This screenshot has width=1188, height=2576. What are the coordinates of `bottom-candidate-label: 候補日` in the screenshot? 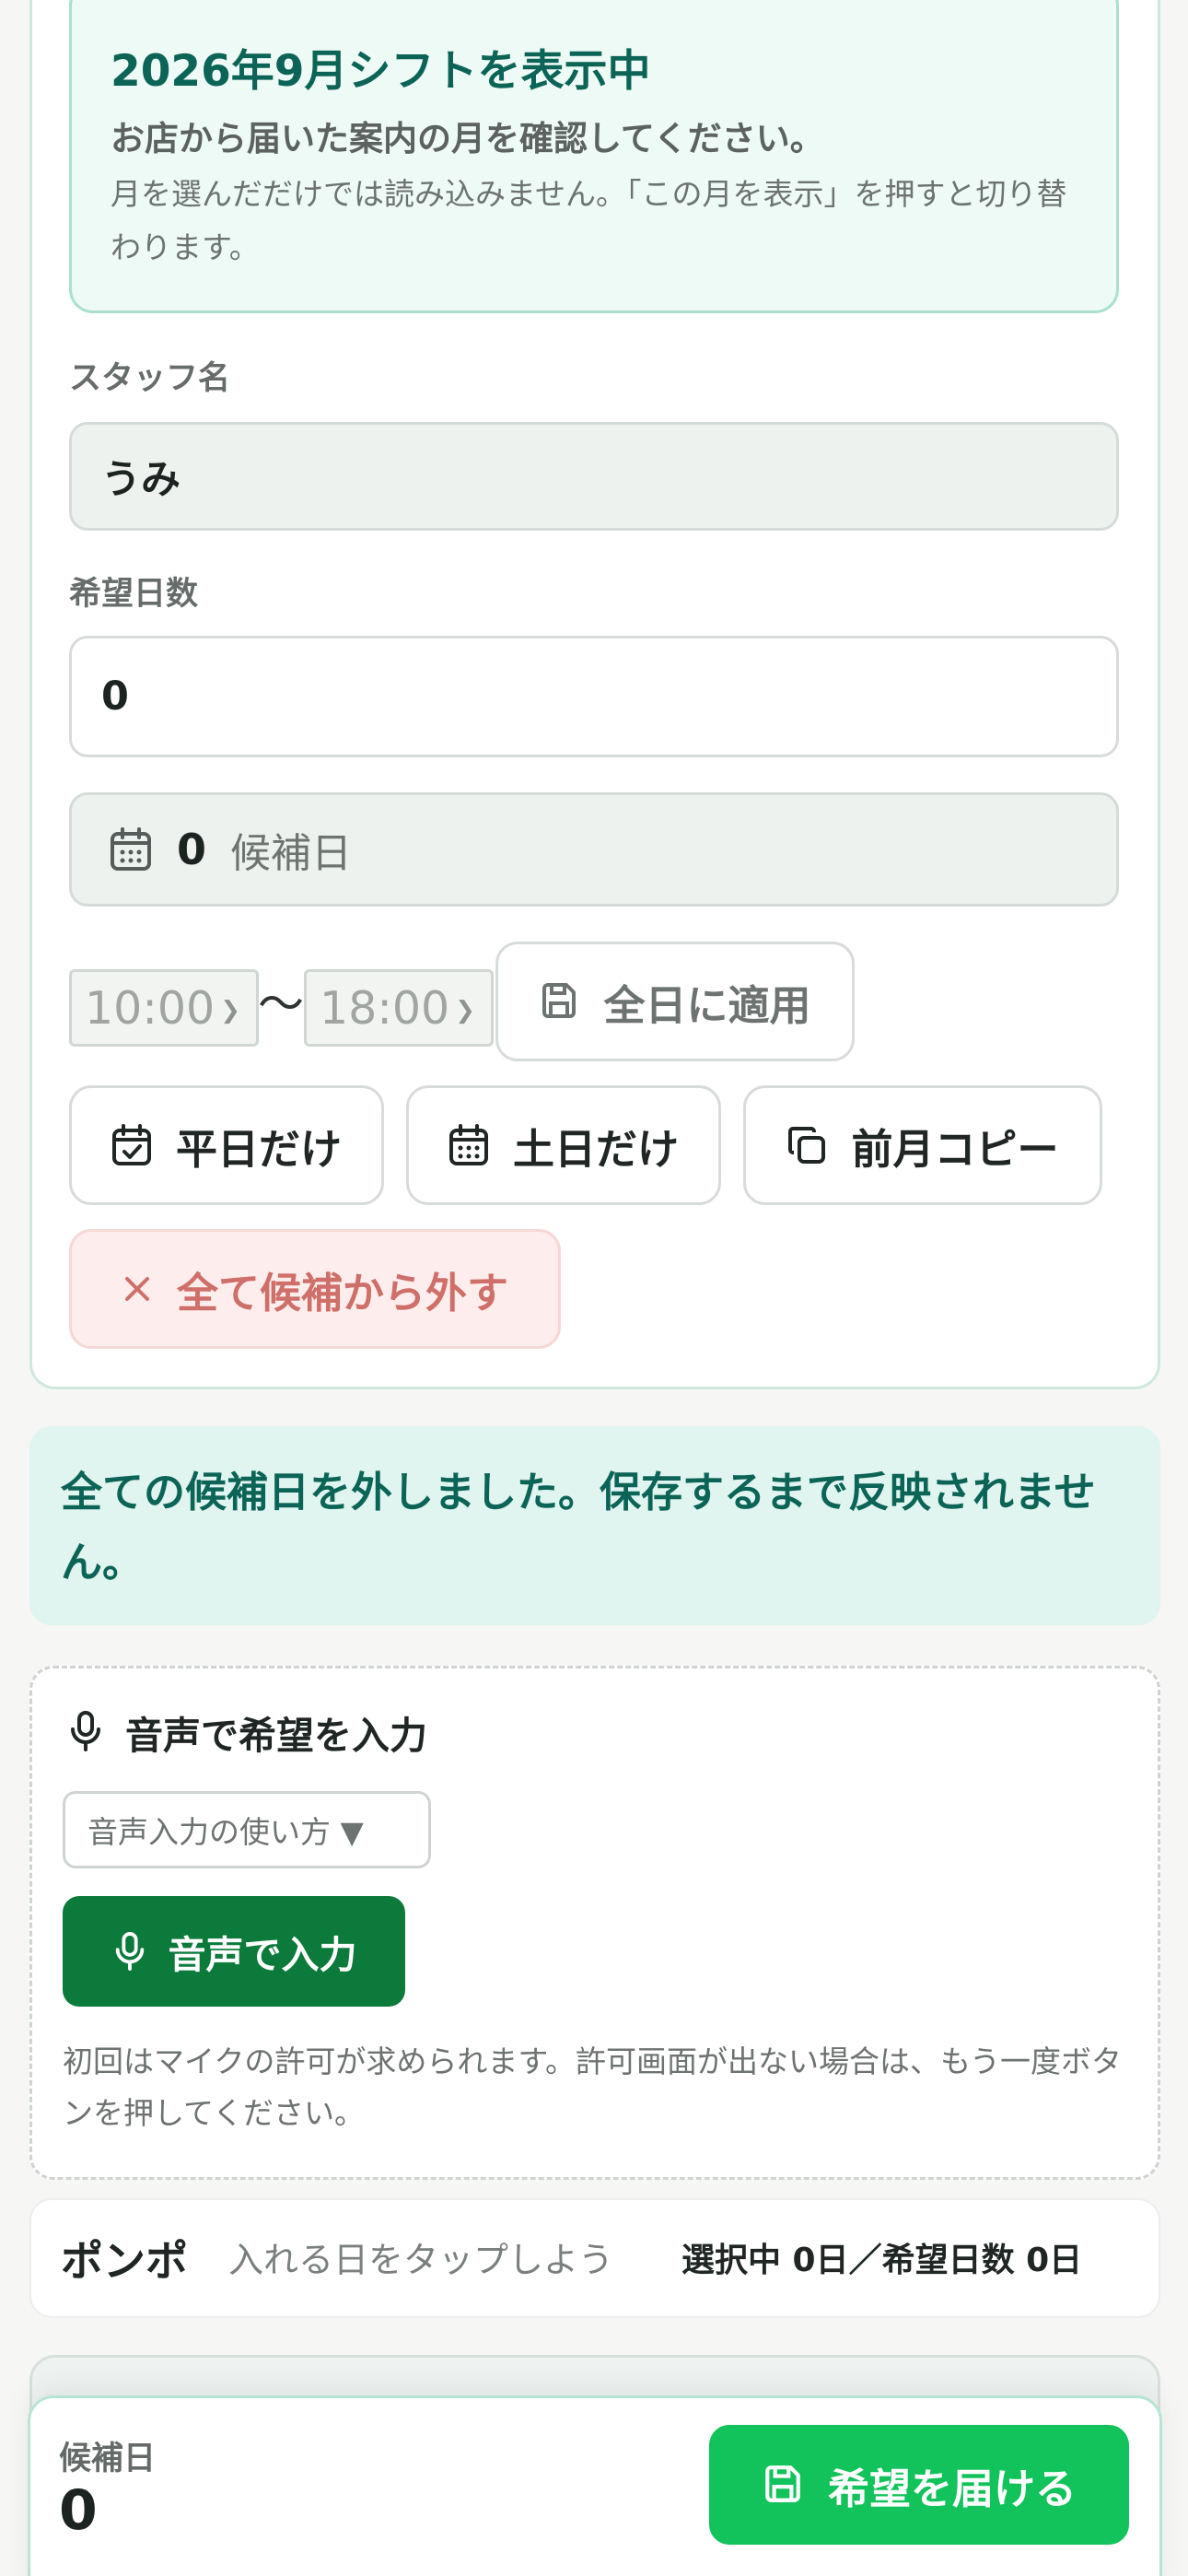 It's located at (108, 2459).